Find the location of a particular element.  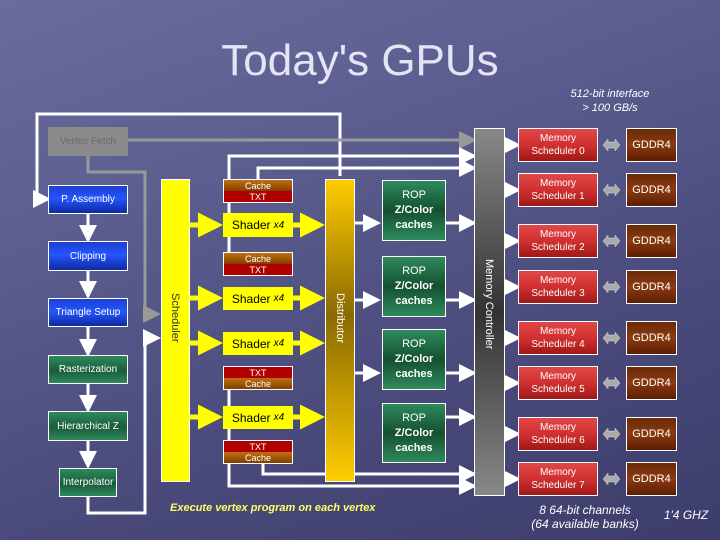

interface-width: 512-bit interface is located at coordinates (610, 94).